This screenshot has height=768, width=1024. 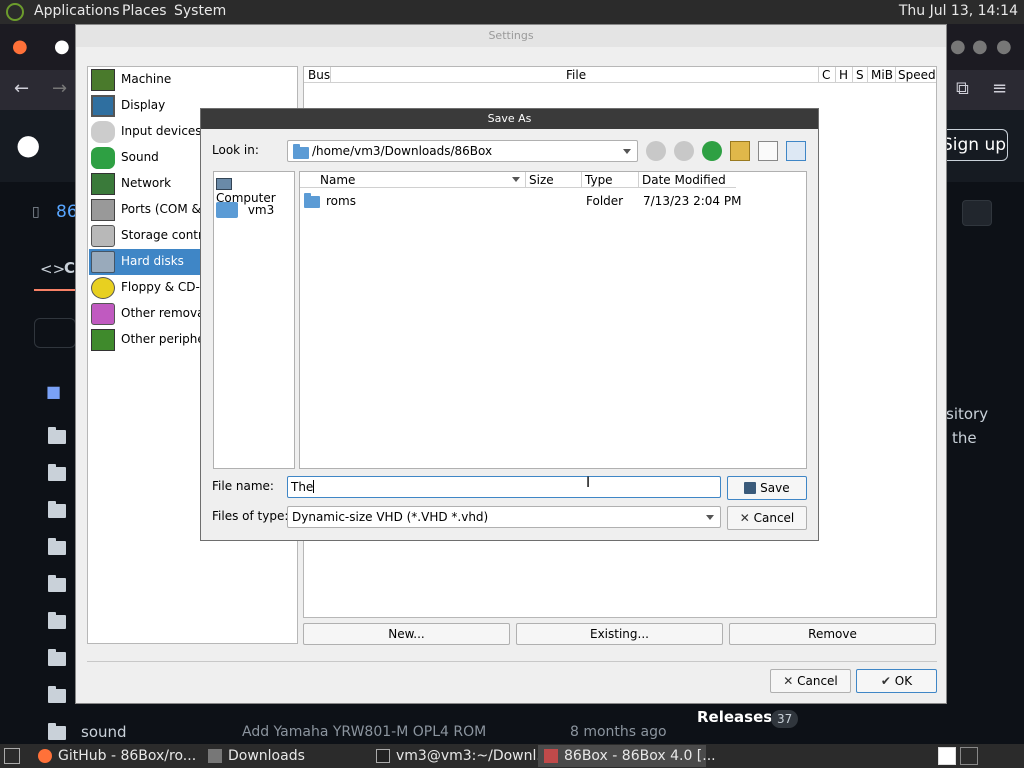 What do you see at coordinates (509, 119) in the screenshot?
I see `save-as-title: Save As` at bounding box center [509, 119].